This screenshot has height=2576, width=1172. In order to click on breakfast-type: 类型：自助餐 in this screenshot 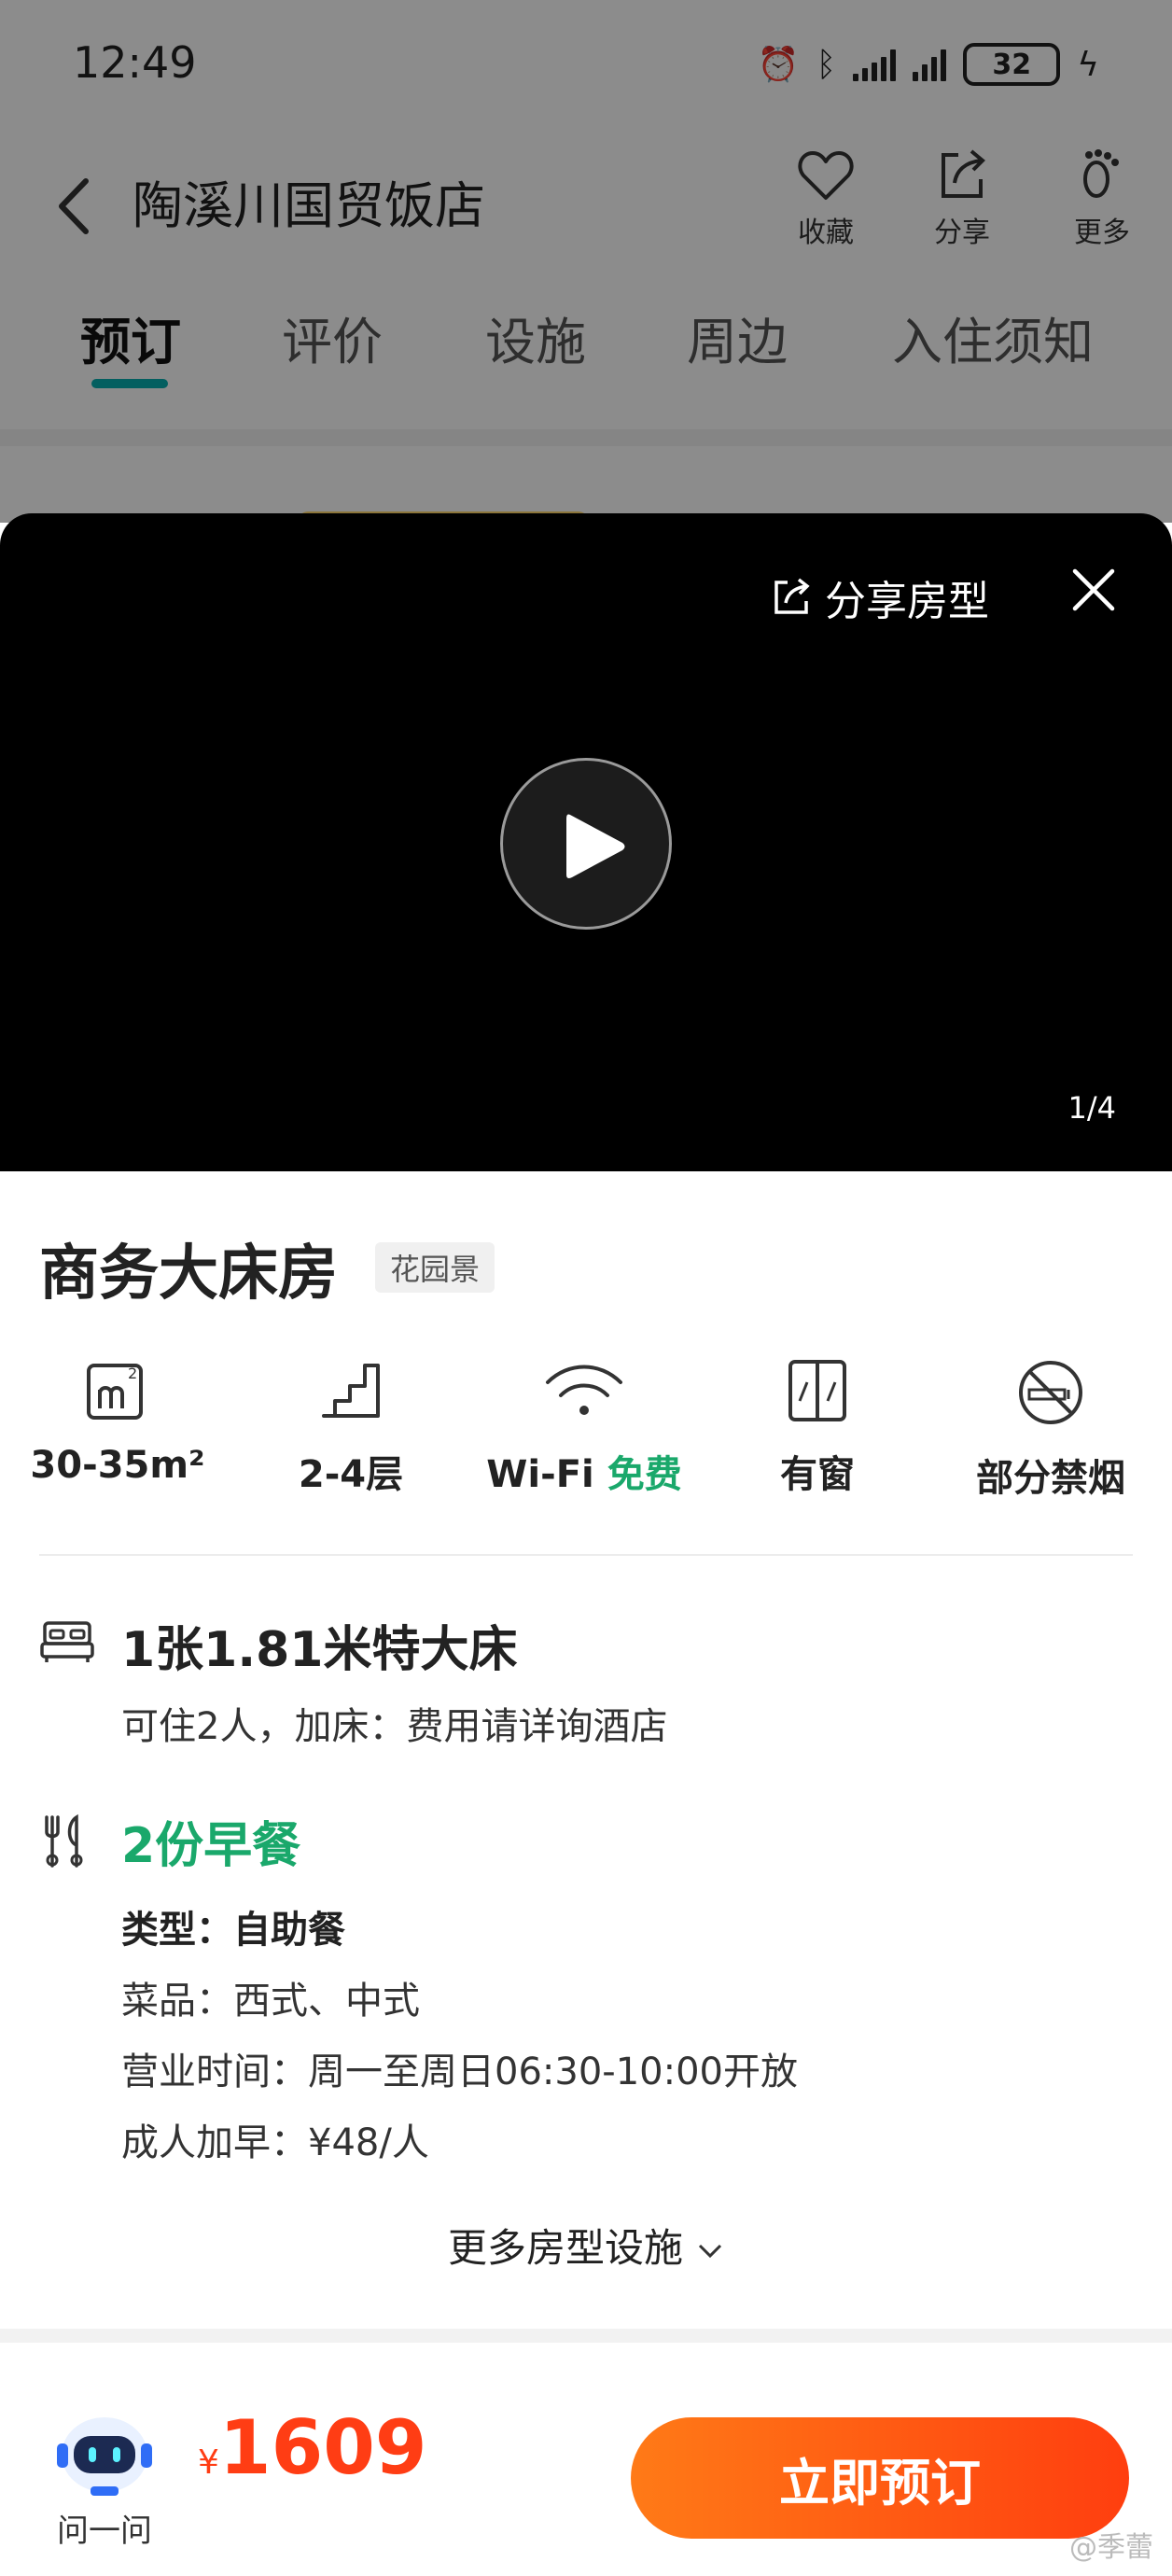, I will do `click(233, 1926)`.